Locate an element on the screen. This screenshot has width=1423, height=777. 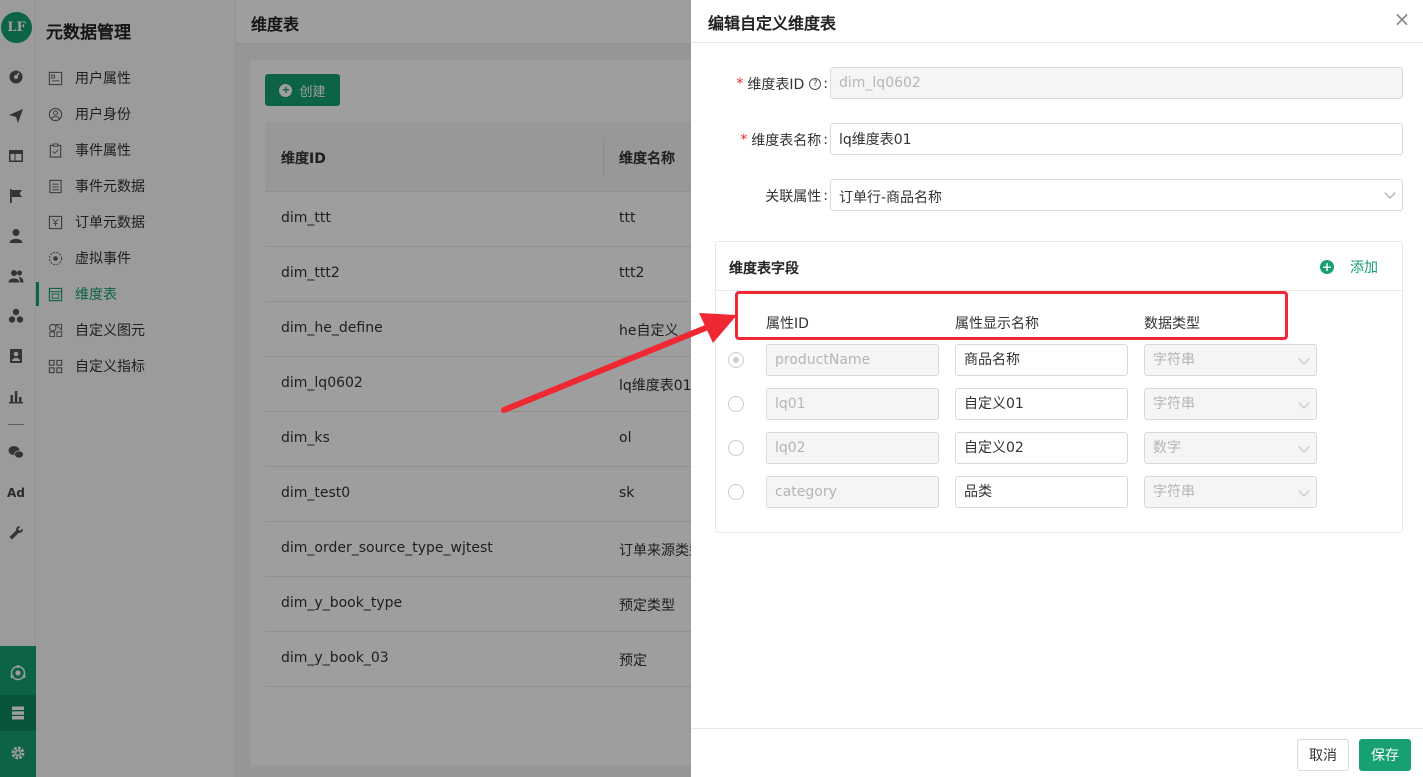
add-field-button: + 添加 is located at coordinates (1349, 267).